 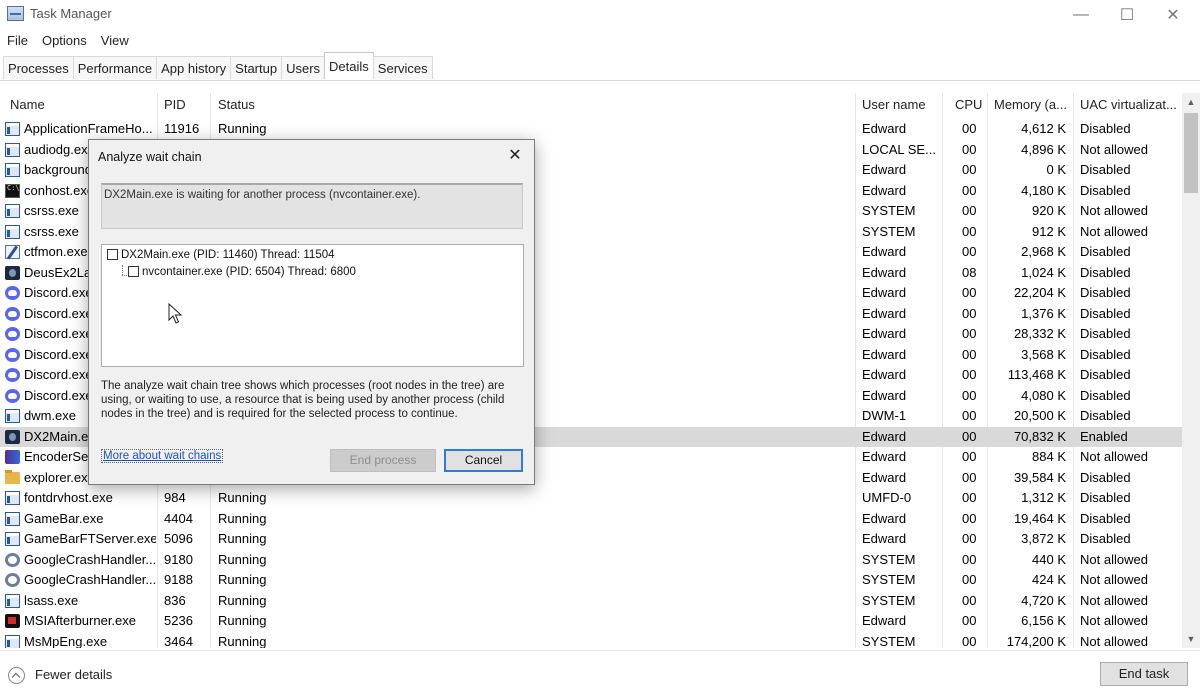 I want to click on name-cell: MSIAfterburner.exe, so click(x=80, y=620).